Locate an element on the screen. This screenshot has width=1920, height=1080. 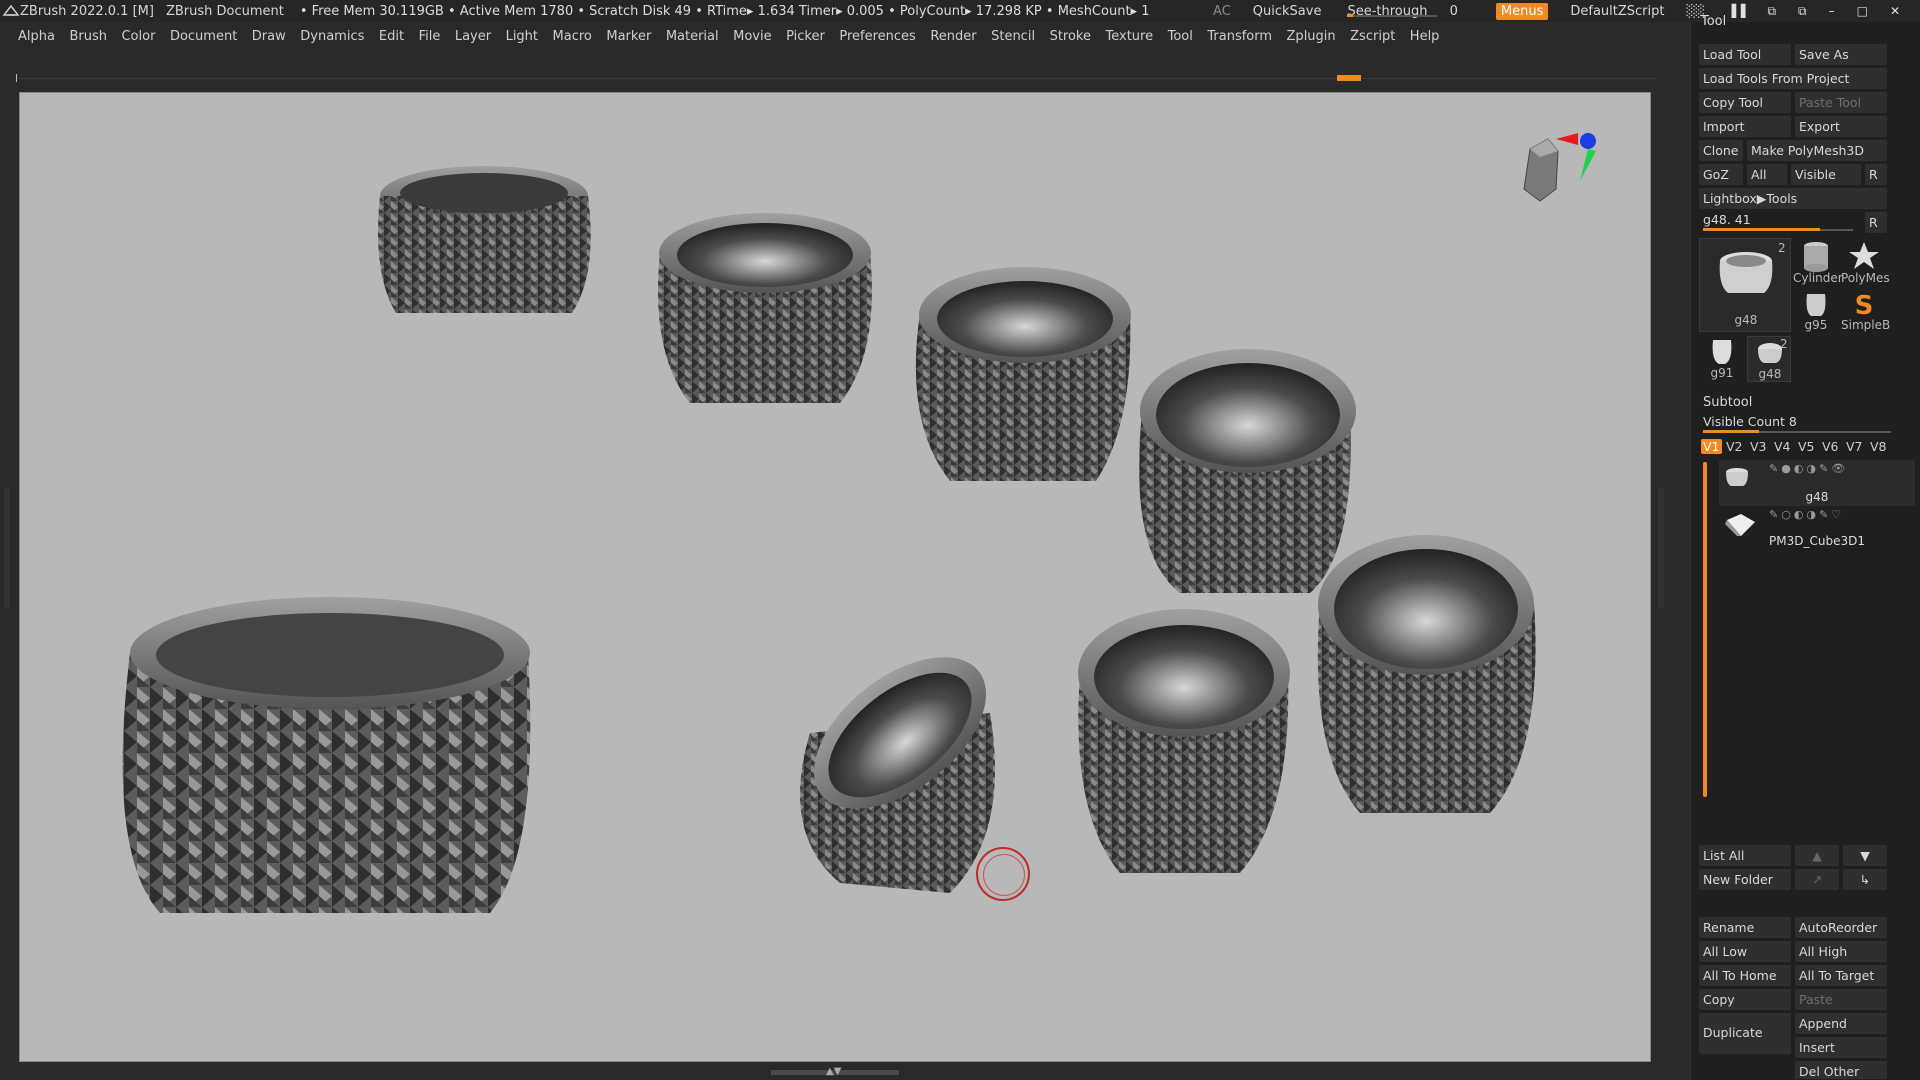
quicksave-button: QuickSave is located at coordinates (1287, 11).